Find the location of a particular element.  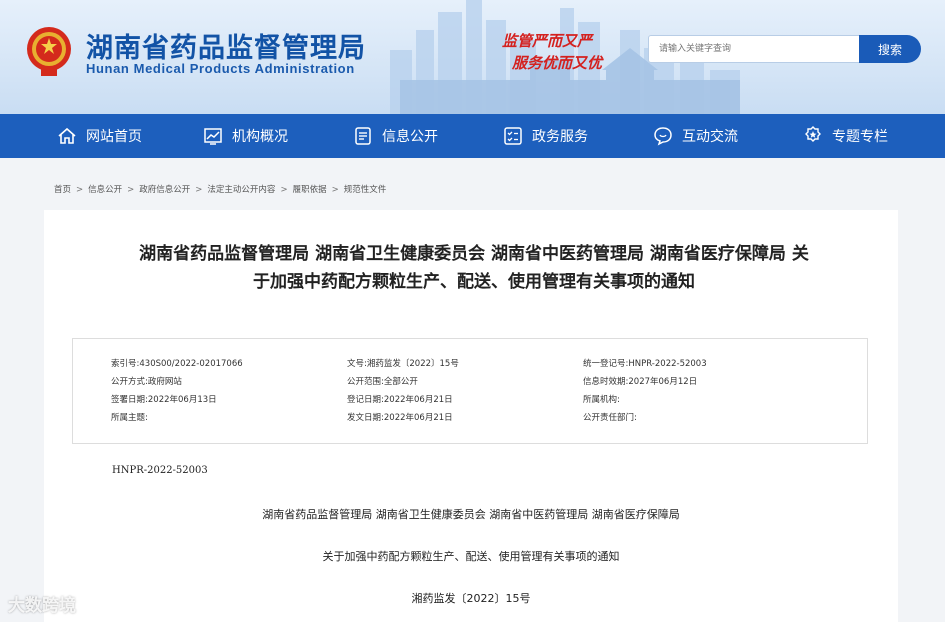

nav-item-home: 网站首页 is located at coordinates (85, 136).